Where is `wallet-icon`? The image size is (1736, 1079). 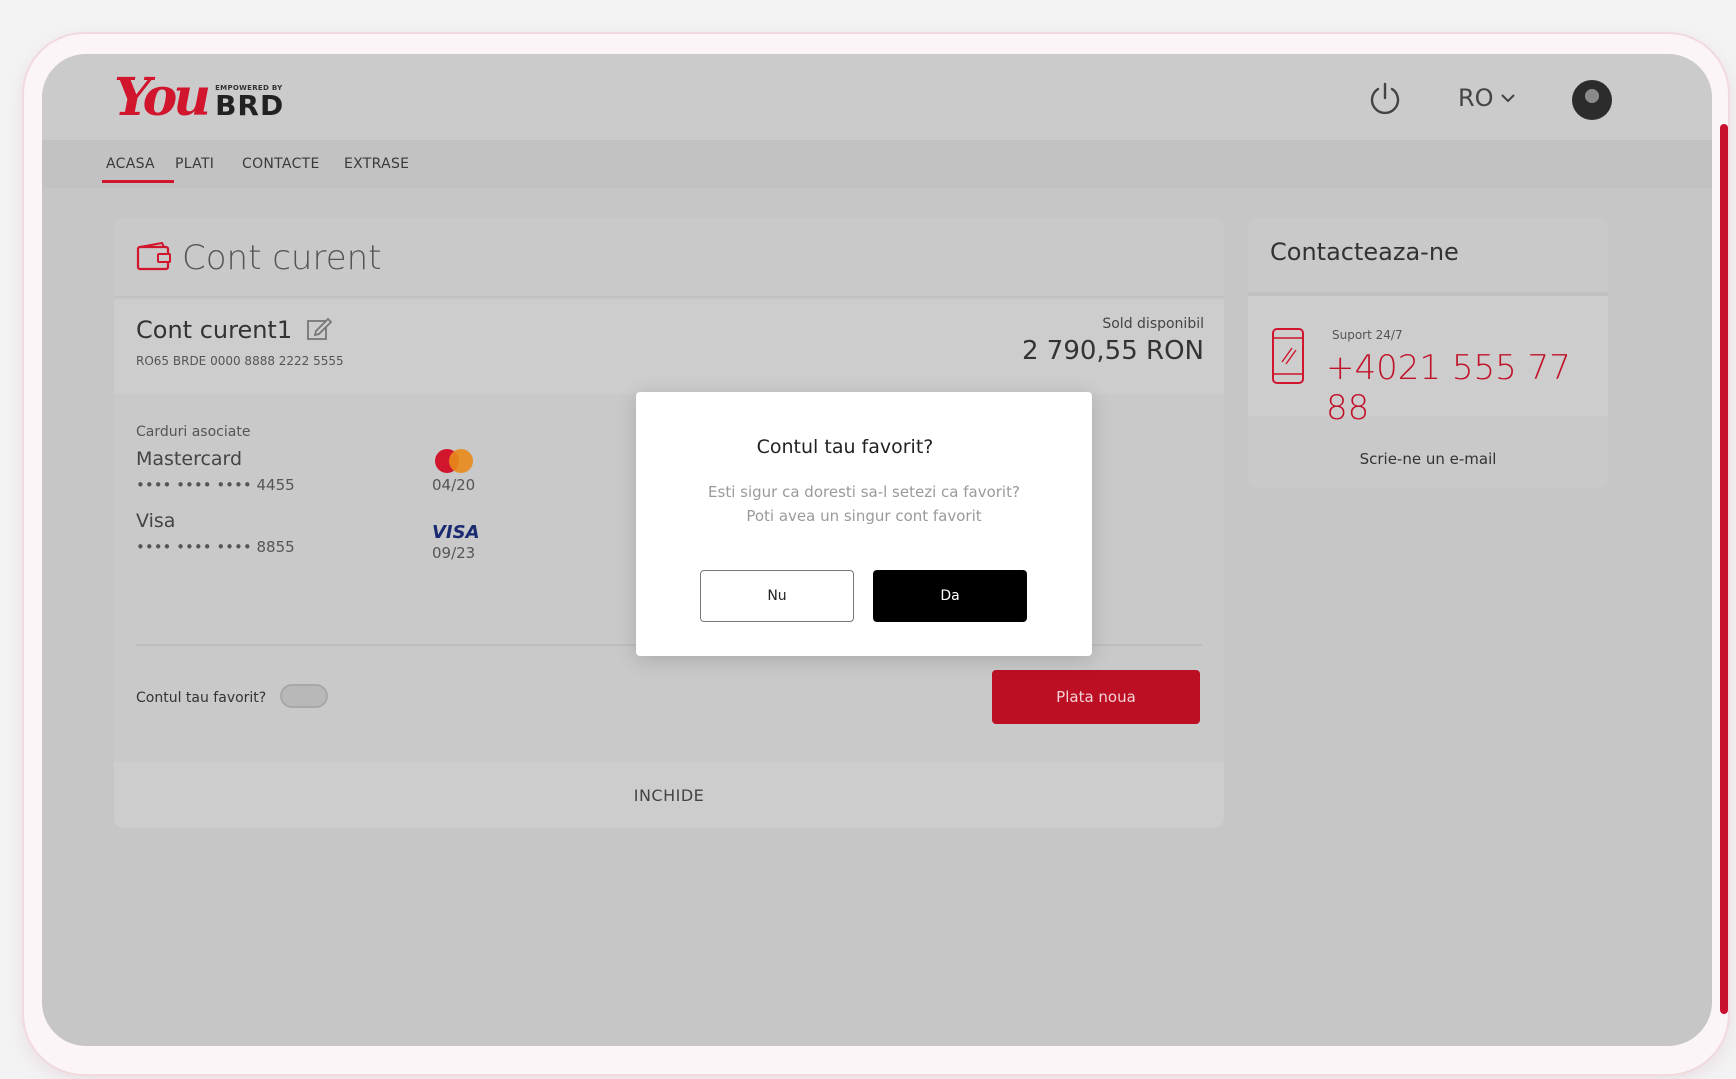 wallet-icon is located at coordinates (153, 256).